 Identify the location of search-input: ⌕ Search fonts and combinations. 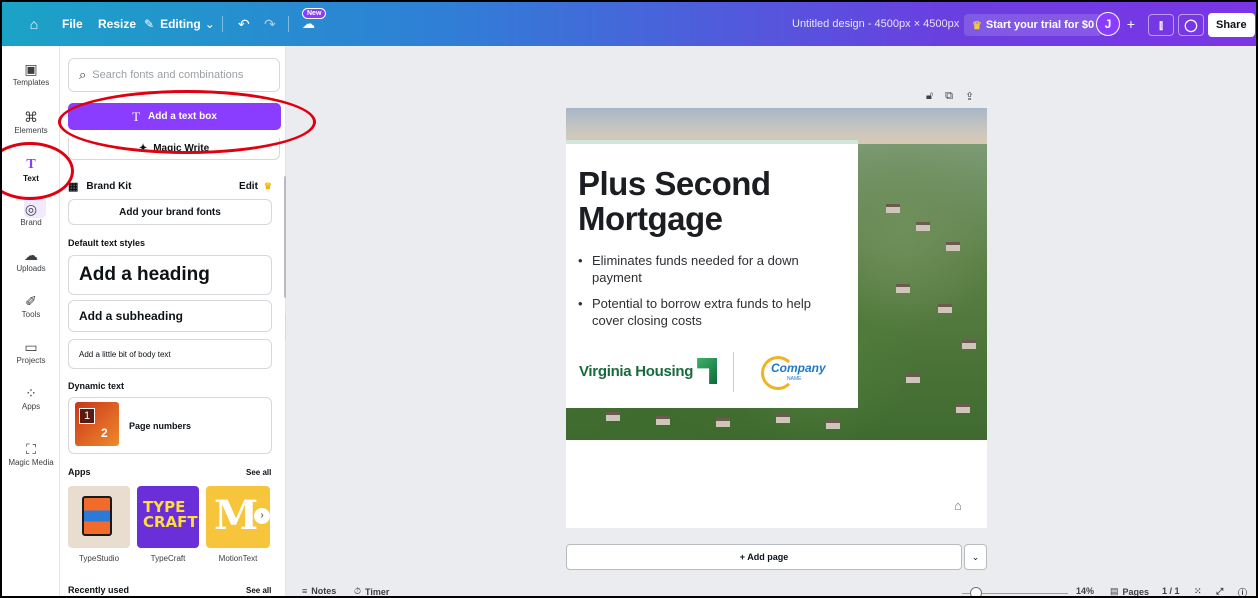
(174, 75).